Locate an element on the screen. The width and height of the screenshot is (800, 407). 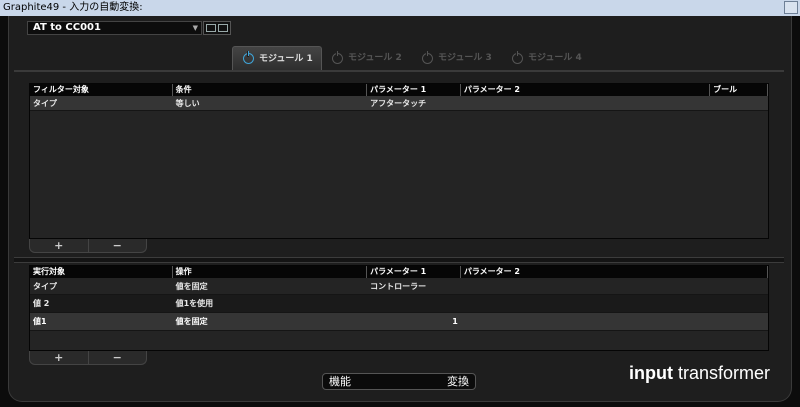
tab-label: モジュール 4 is located at coordinates (555, 58).